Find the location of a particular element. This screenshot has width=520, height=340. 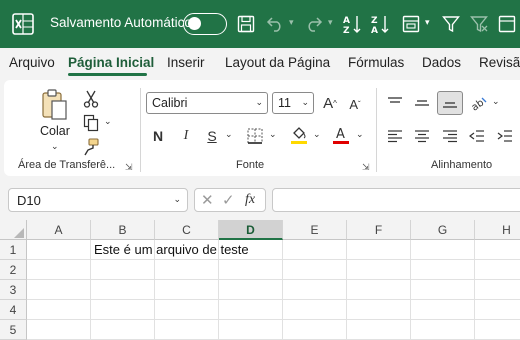

redo-dropdown-icon: ▾ is located at coordinates (330, 22).